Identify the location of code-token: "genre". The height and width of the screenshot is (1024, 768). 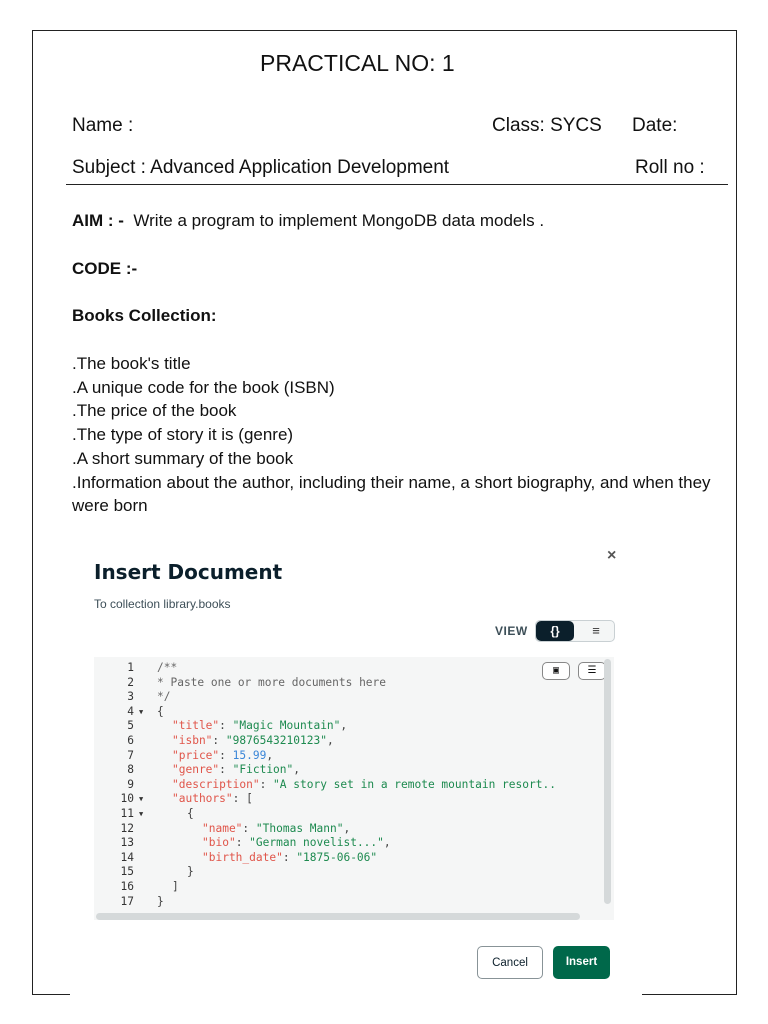
(196, 770).